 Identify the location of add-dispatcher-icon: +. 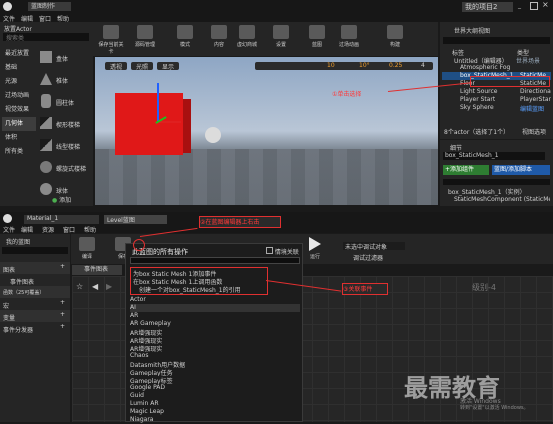
(62, 326).